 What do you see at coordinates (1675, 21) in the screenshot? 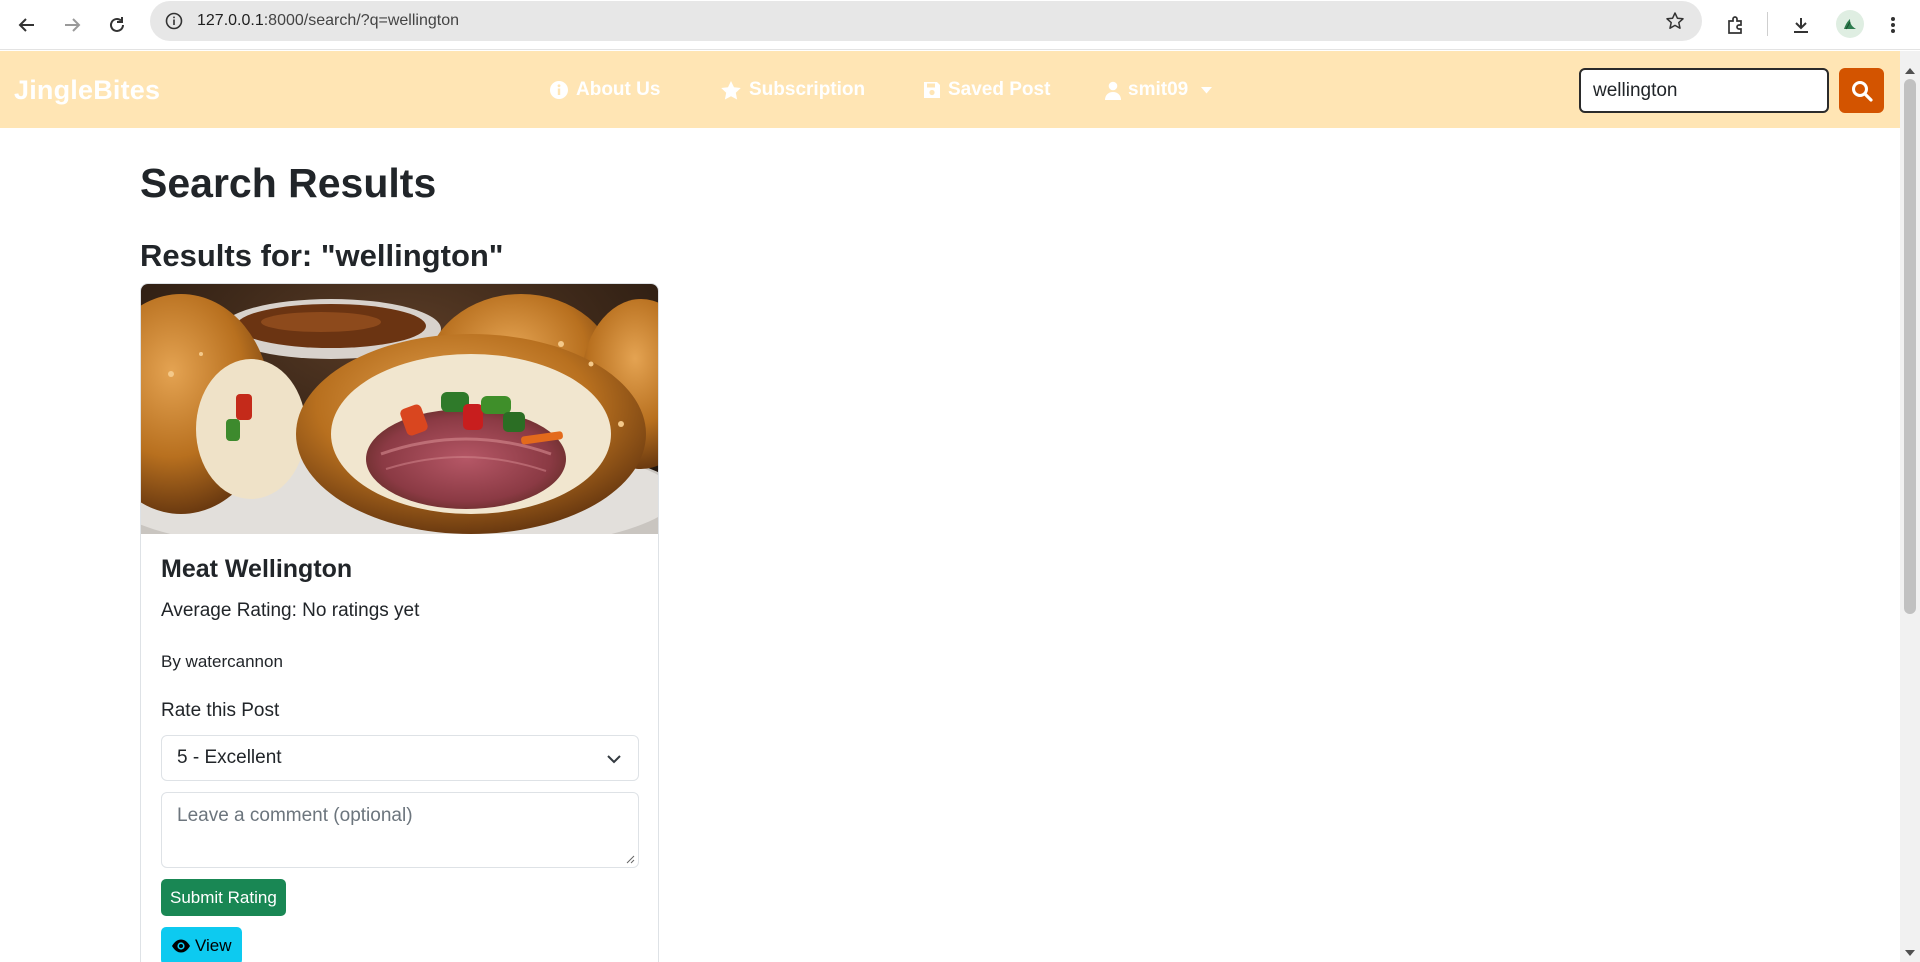
I see `bookmark-star-icon` at bounding box center [1675, 21].